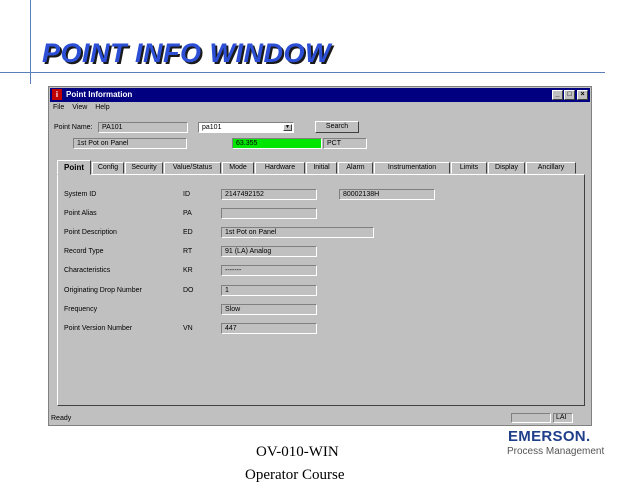 Image resolution: width=638 pixels, height=484 pixels. Describe the element at coordinates (469, 168) in the screenshot. I see `tab-limits: Limits` at that location.